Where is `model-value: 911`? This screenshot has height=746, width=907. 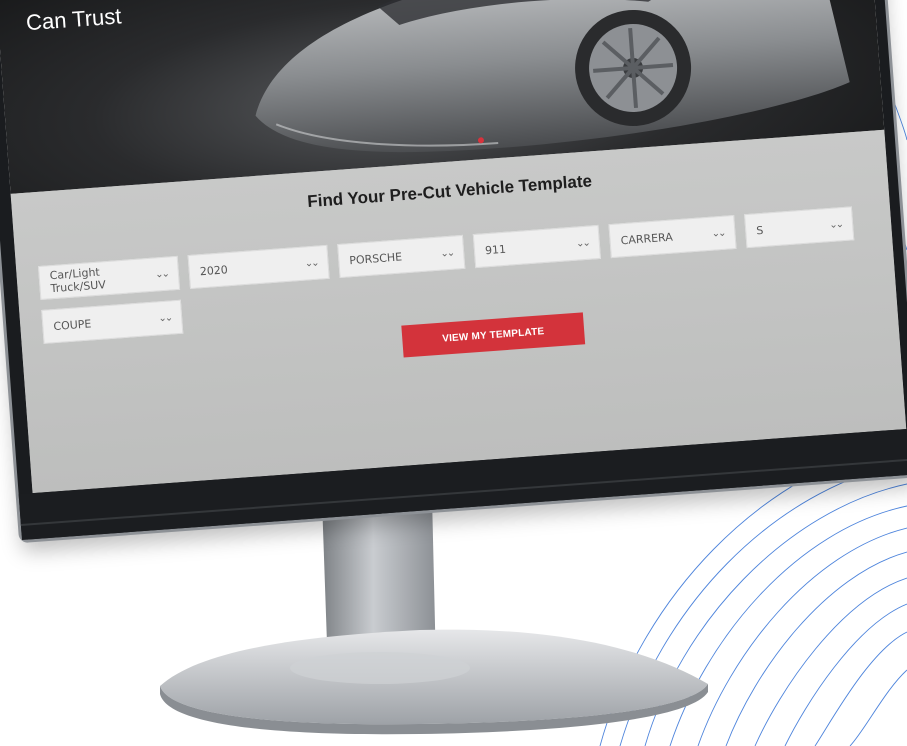 model-value: 911 is located at coordinates (495, 249).